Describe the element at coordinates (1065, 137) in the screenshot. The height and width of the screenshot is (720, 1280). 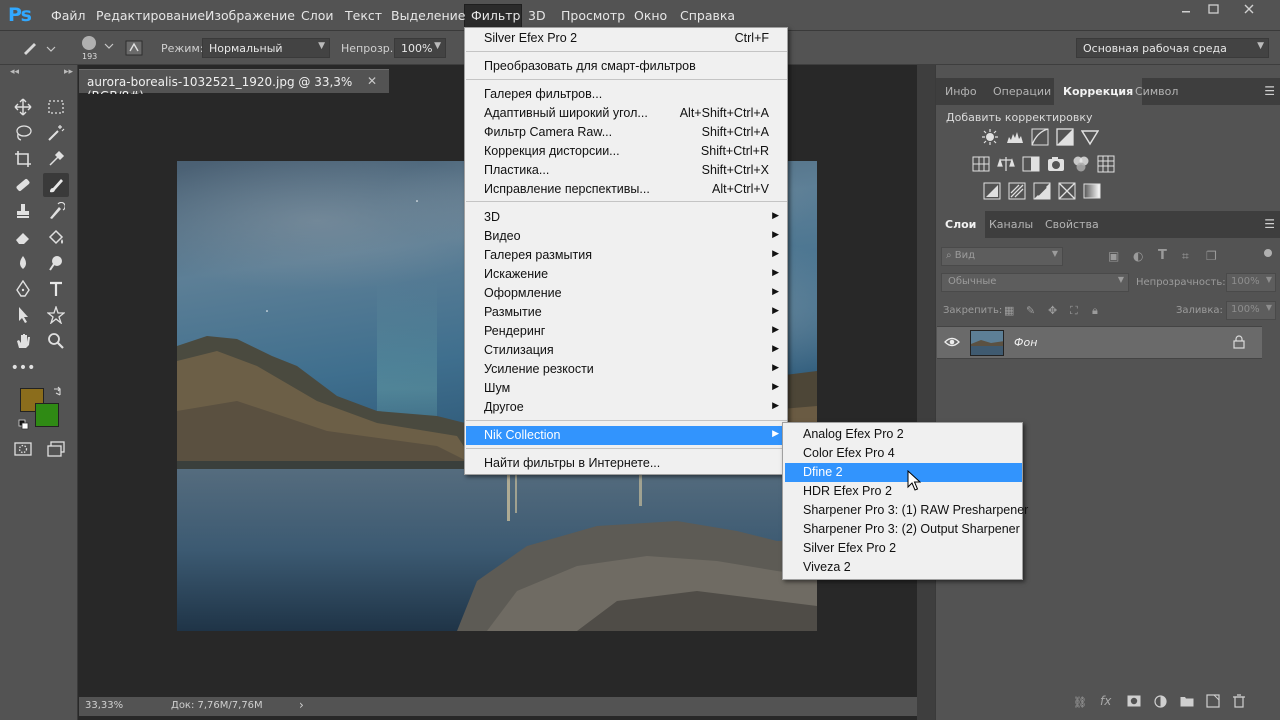
I see `exposure-icon` at that location.